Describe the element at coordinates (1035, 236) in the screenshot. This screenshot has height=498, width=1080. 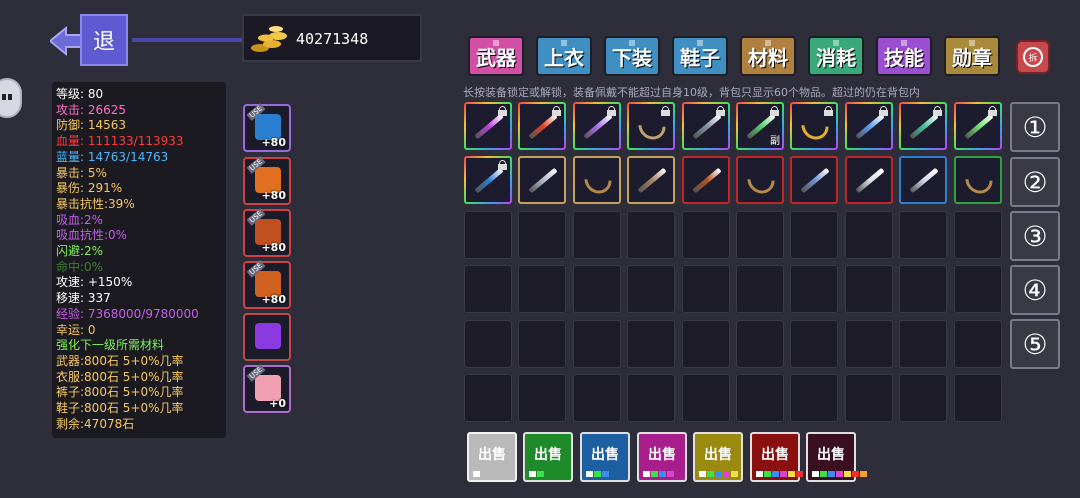
I see `page-button-3: ③` at that location.